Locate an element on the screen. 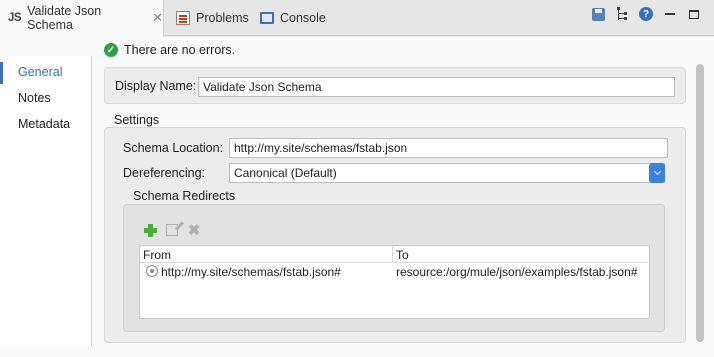  dereferencing-label: Dereferencing: is located at coordinates (164, 173).